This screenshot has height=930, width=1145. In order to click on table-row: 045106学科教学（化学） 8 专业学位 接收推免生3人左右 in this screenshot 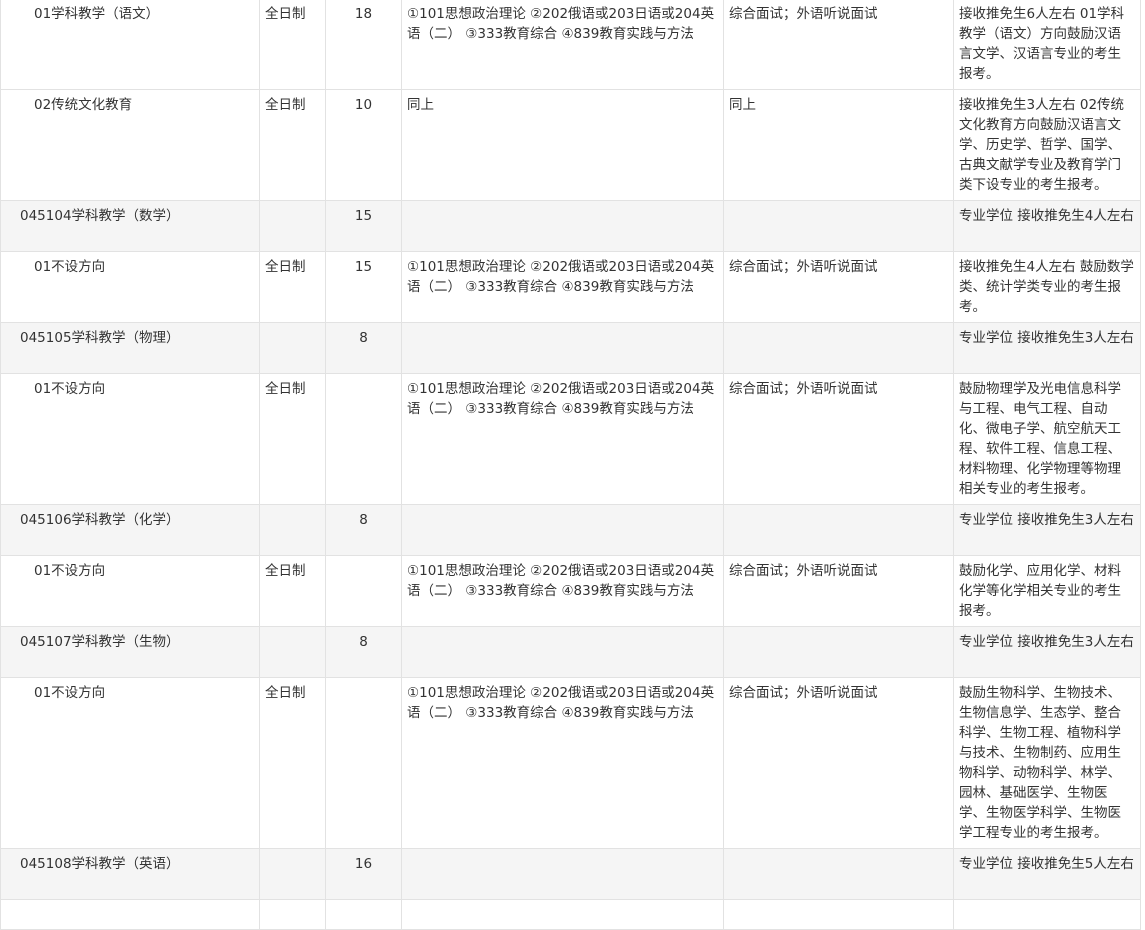, I will do `click(570, 530)`.